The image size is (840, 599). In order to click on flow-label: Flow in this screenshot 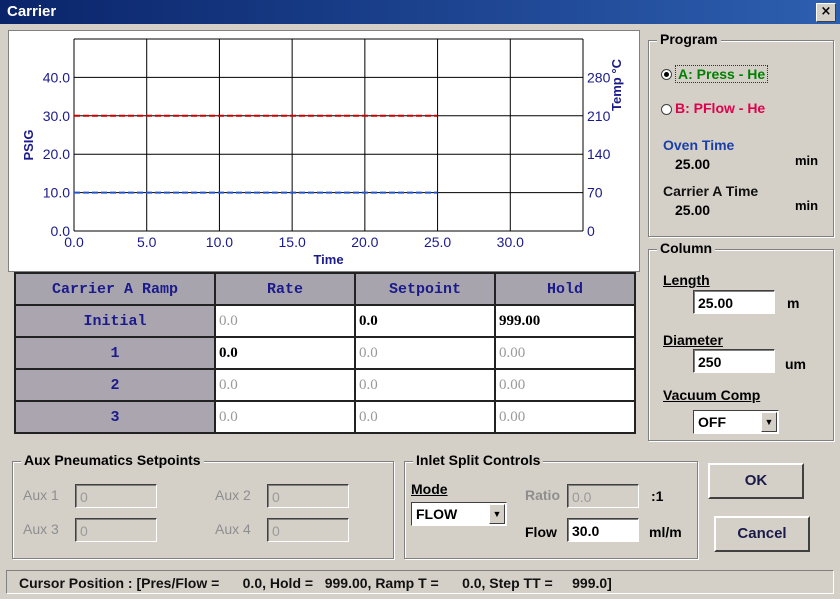, I will do `click(541, 532)`.